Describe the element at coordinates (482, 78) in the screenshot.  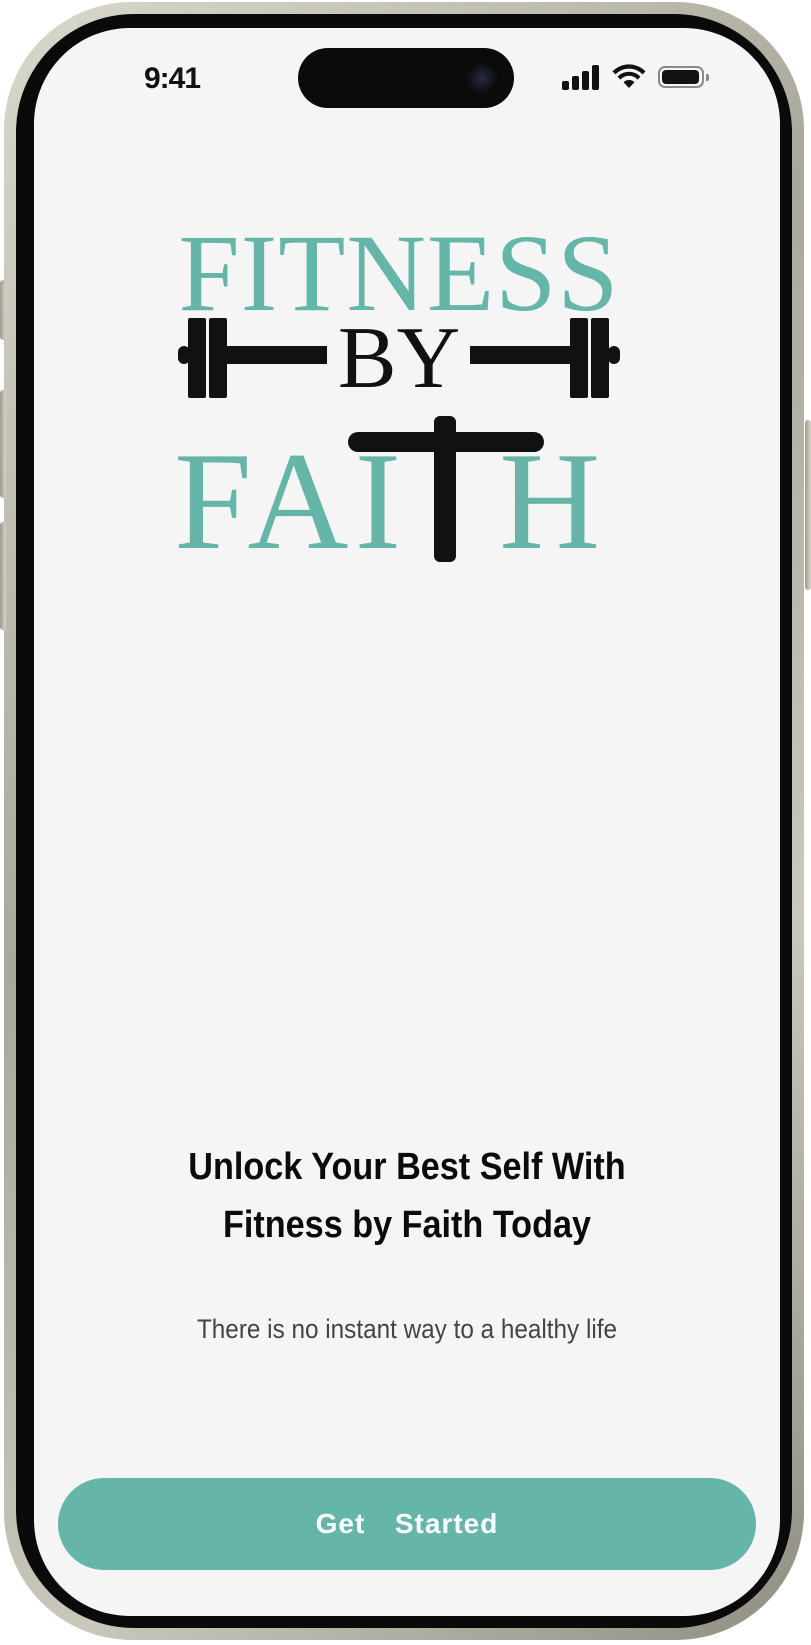
I see `front-camera-icon` at that location.